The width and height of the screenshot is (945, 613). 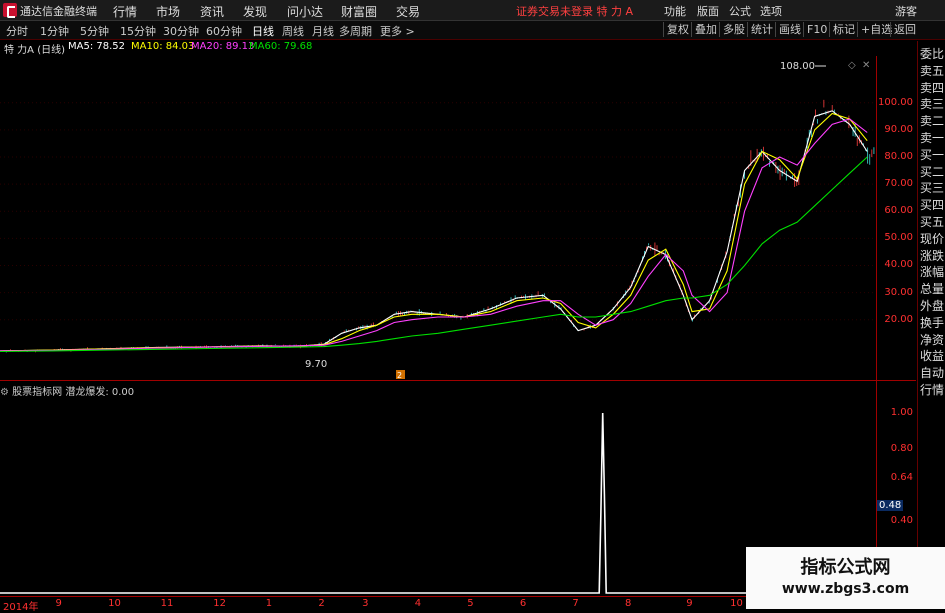 I want to click on menu-functions: 功能, so click(x=675, y=11).